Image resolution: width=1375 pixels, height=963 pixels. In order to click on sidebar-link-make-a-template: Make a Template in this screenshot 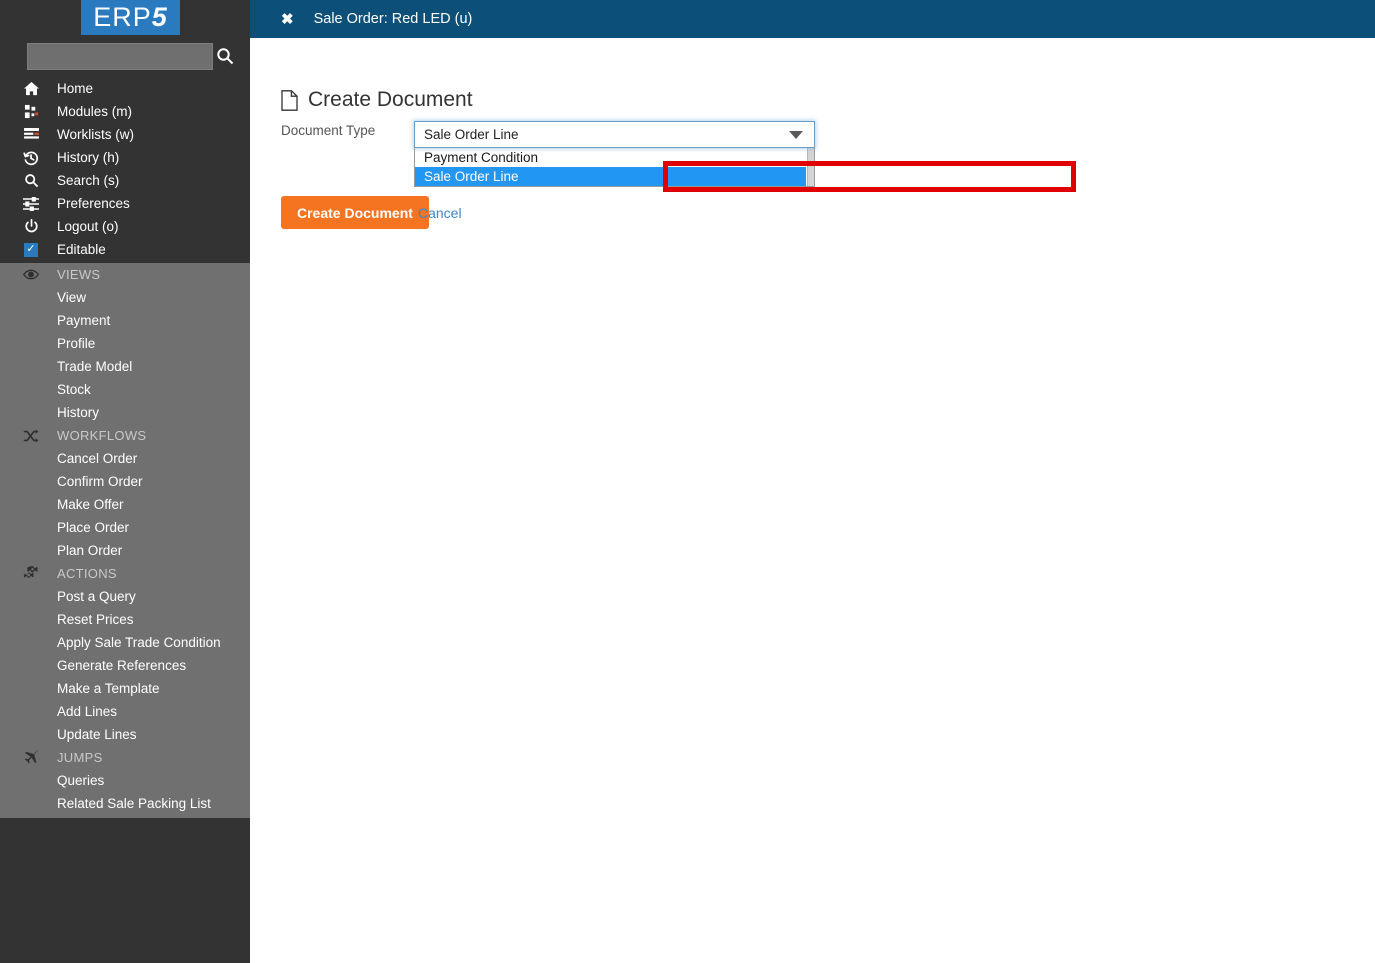, I will do `click(125, 688)`.